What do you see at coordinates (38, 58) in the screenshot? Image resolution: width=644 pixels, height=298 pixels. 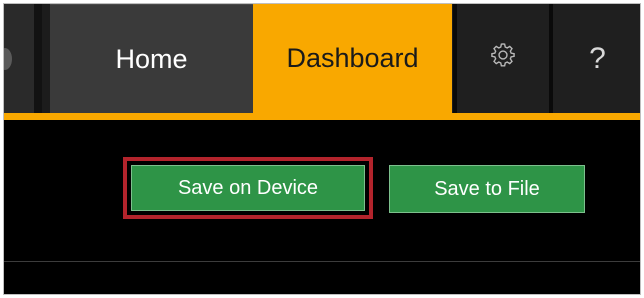 I see `nav-stub-shadow` at bounding box center [38, 58].